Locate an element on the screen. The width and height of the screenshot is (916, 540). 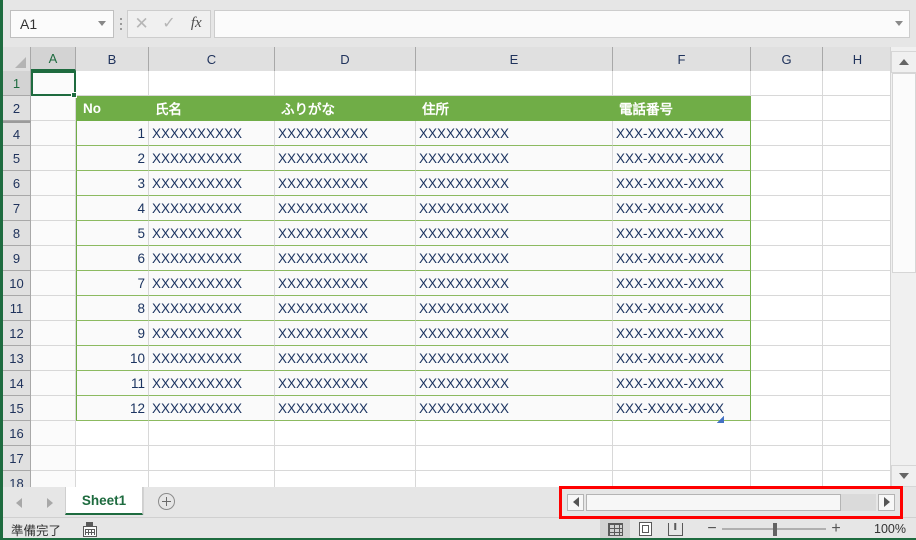
cell-G18 is located at coordinates (787, 479).